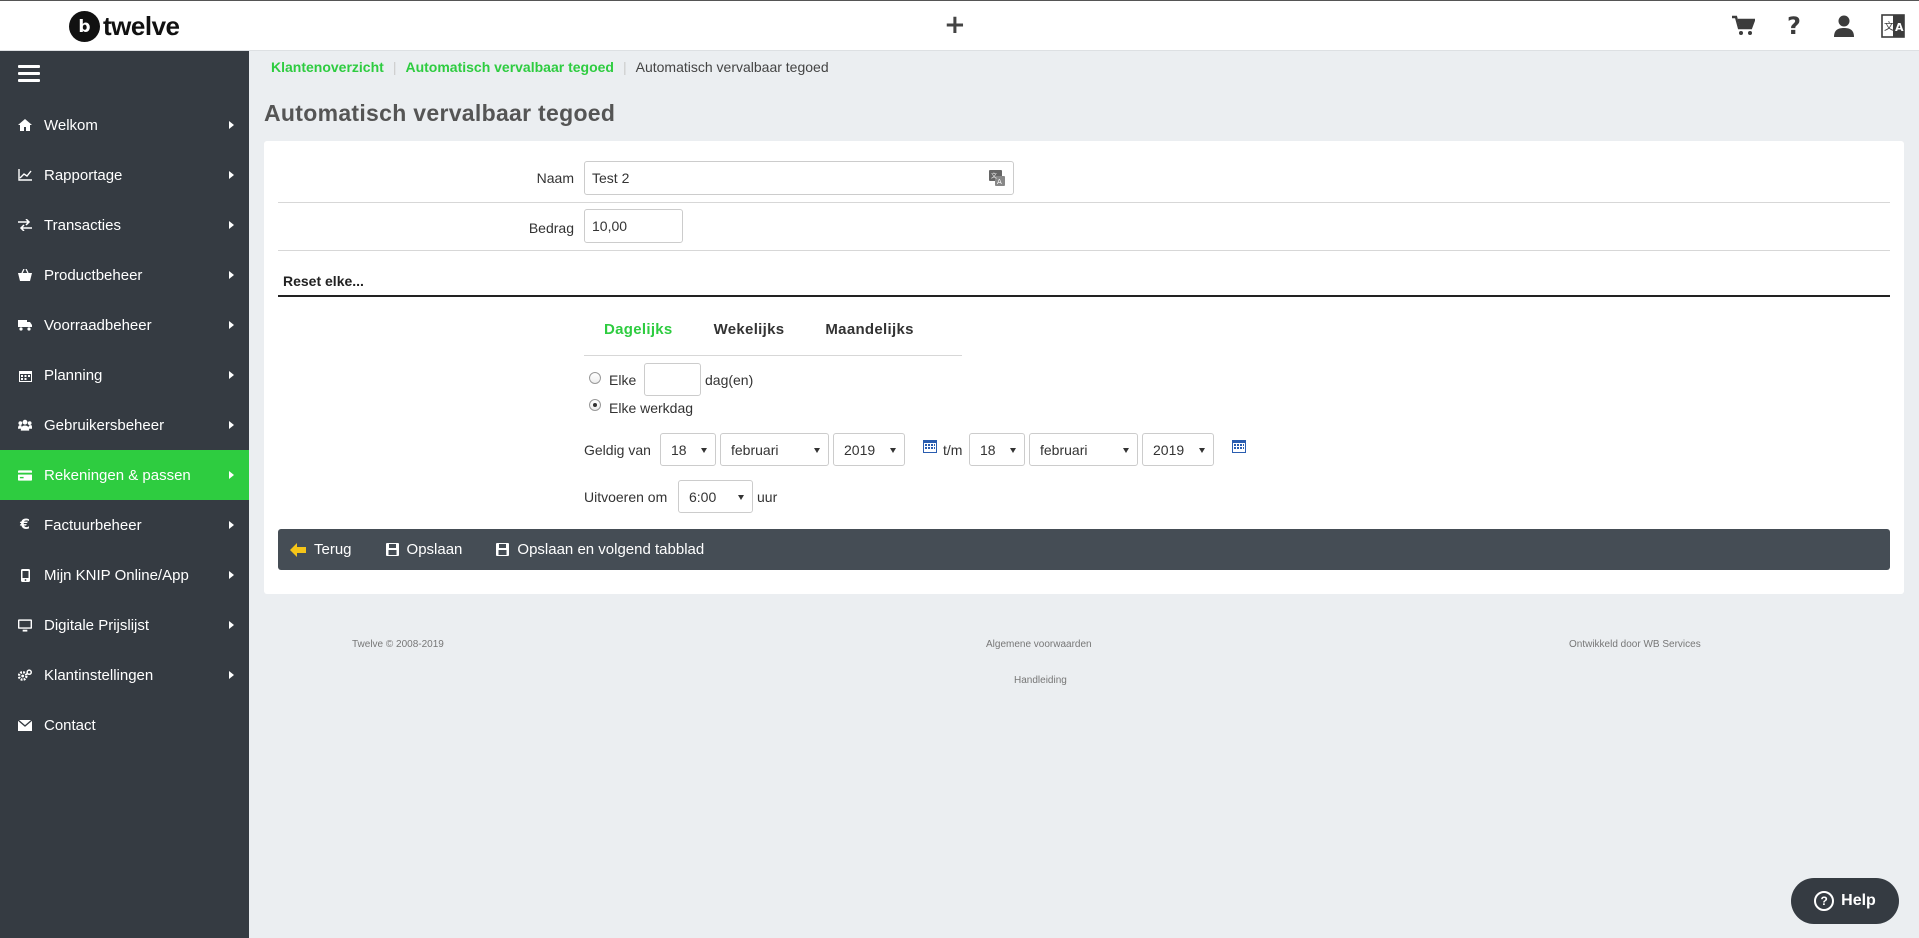 Image resolution: width=1919 pixels, height=938 pixels. What do you see at coordinates (869, 333) in the screenshot?
I see `tab-maandelijks: Maandelijks` at bounding box center [869, 333].